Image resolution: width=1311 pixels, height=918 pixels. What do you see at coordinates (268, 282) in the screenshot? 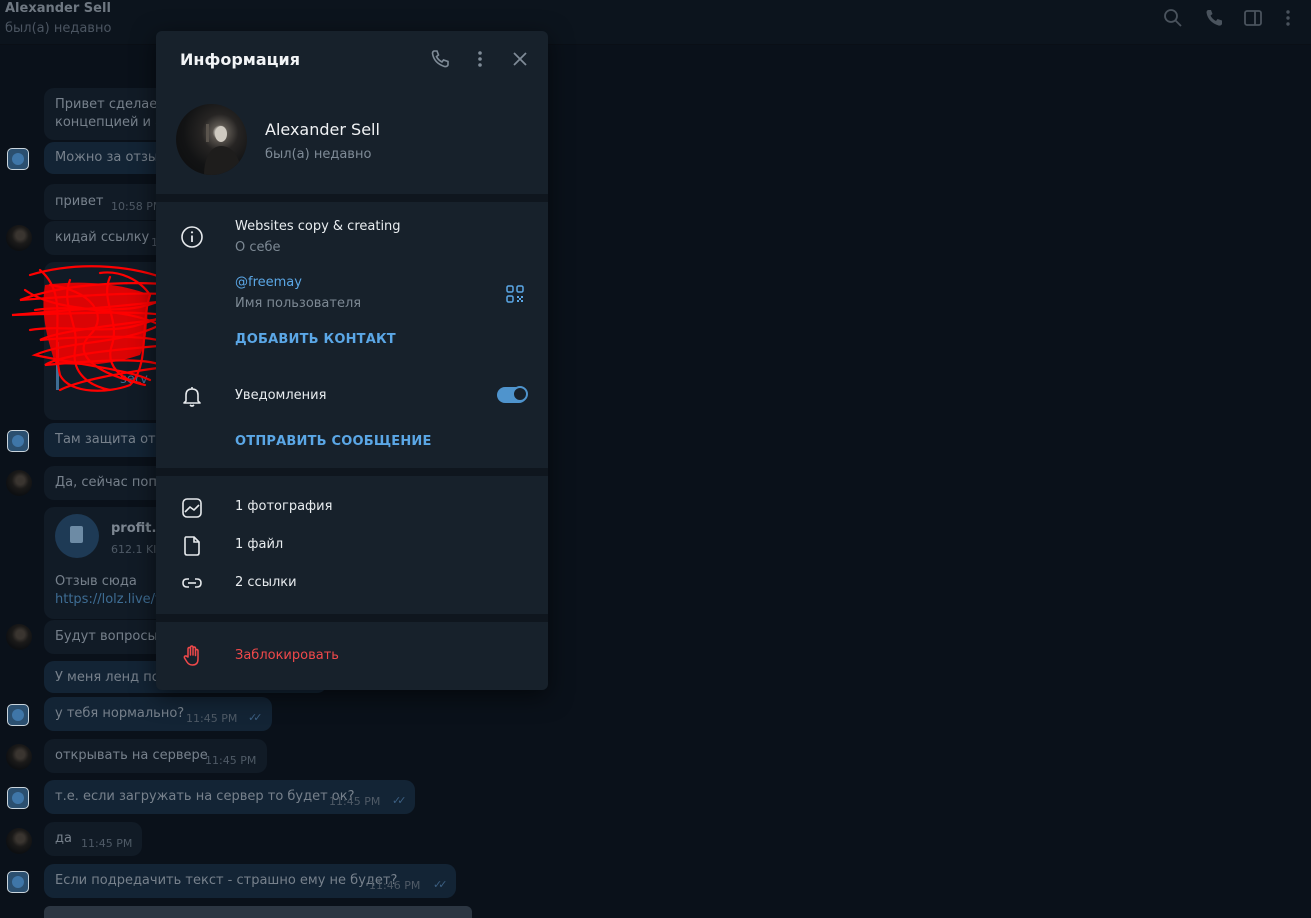
I see `username-link: @freemay` at bounding box center [268, 282].